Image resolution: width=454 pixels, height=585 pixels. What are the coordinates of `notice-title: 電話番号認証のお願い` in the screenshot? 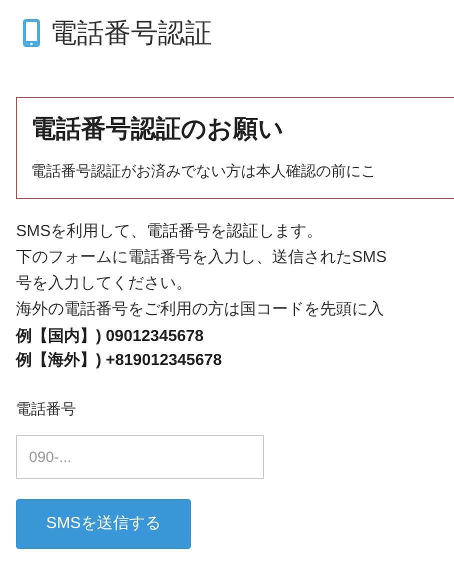 It's located at (158, 129).